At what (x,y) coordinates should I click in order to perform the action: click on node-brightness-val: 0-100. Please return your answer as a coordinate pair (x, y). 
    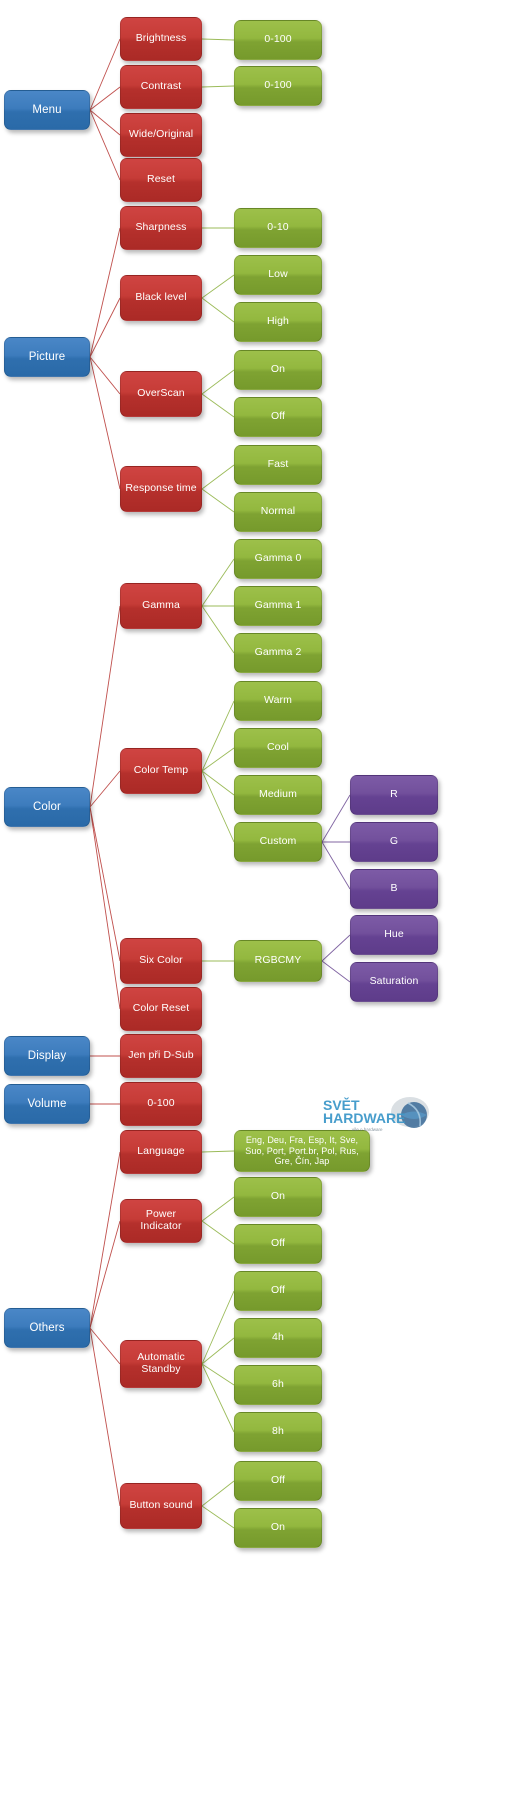
    Looking at the image, I should click on (278, 40).